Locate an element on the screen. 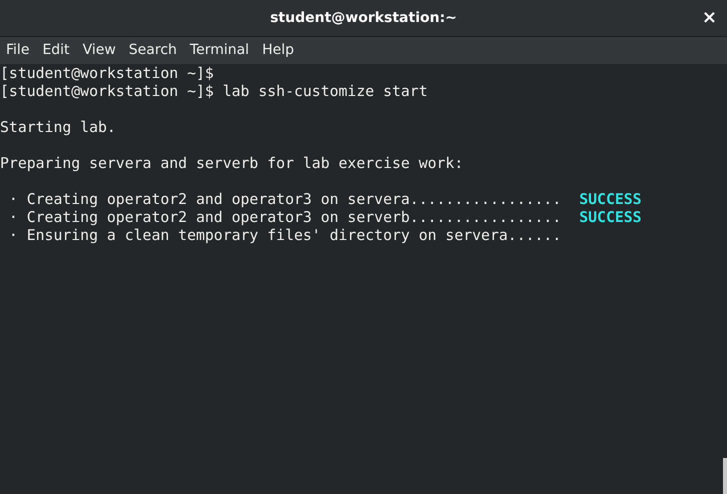  menu-item: File is located at coordinates (18, 50).